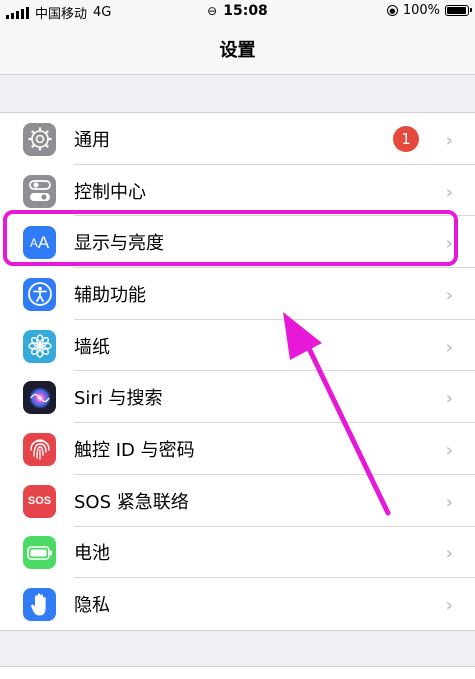 The image size is (475, 679). I want to click on annotation-arrow-icon, so click(337, 414).